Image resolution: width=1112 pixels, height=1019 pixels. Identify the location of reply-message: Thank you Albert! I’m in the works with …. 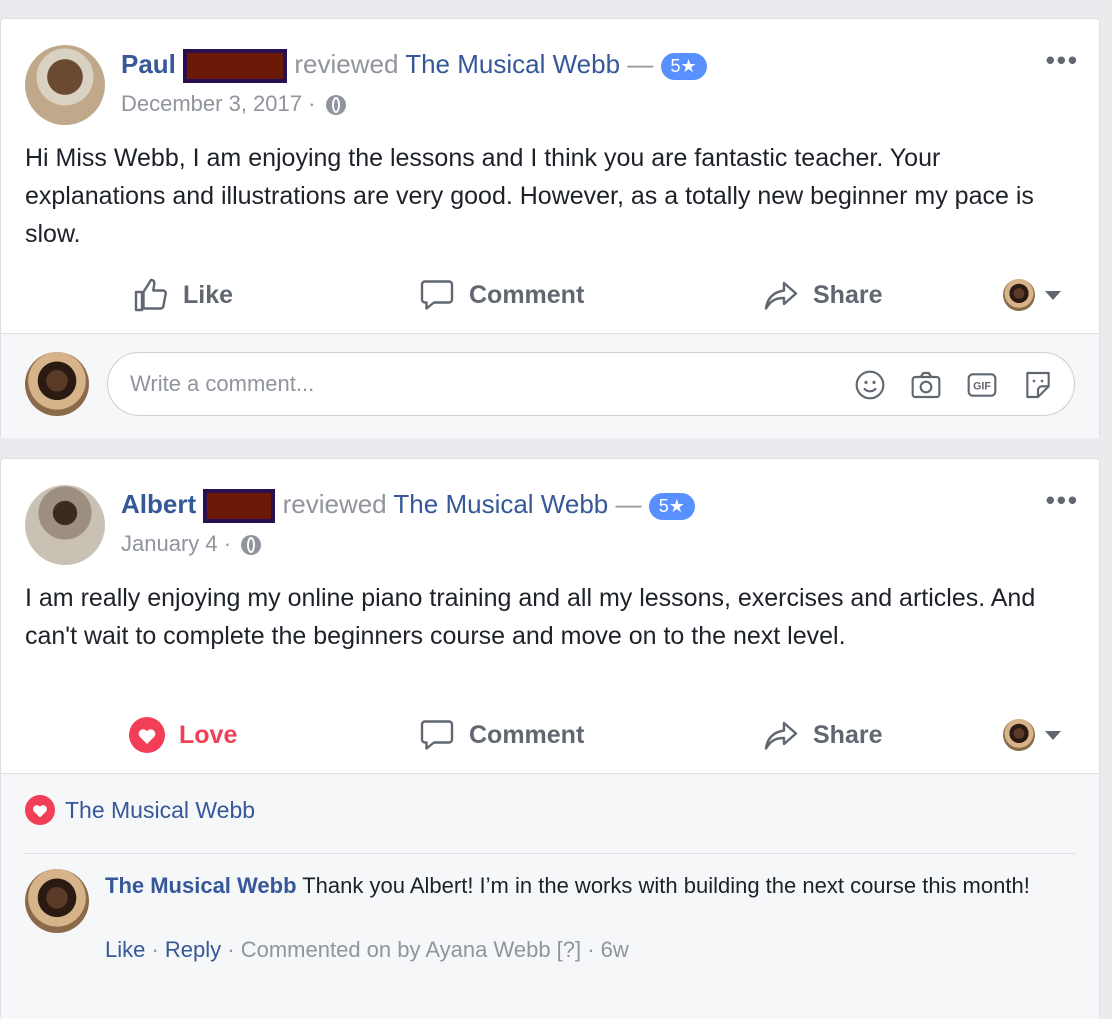
(666, 885).